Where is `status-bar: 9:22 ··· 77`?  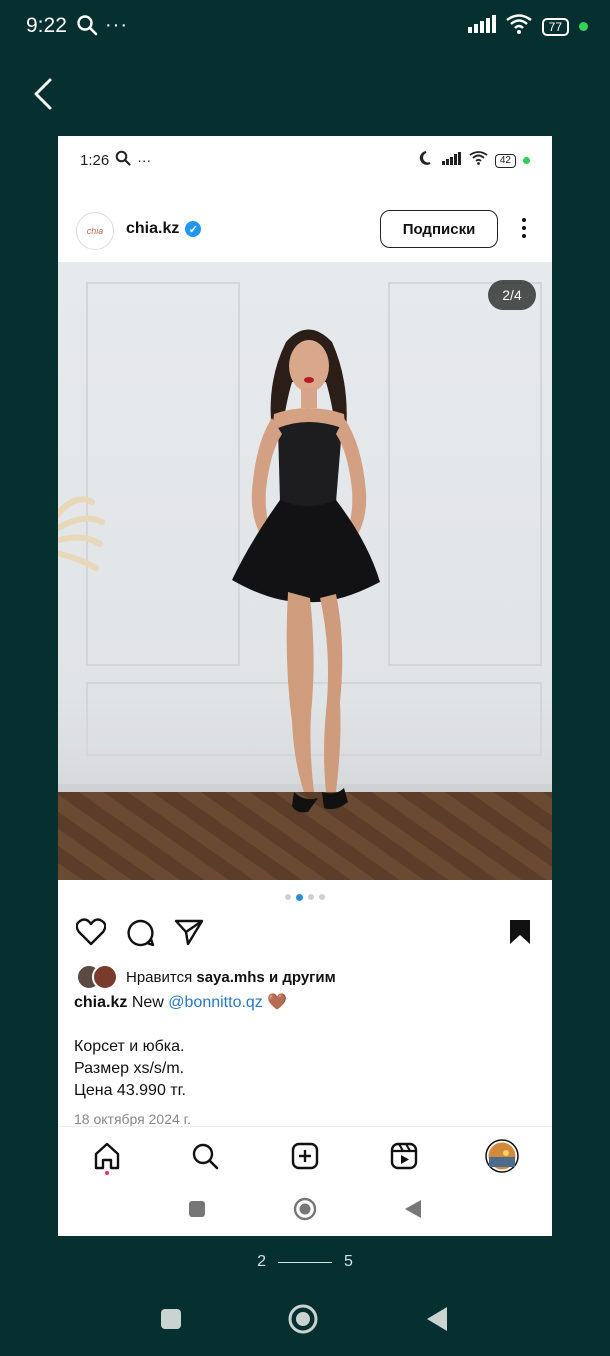
status-bar: 9:22 ··· 77 is located at coordinates (305, 26).